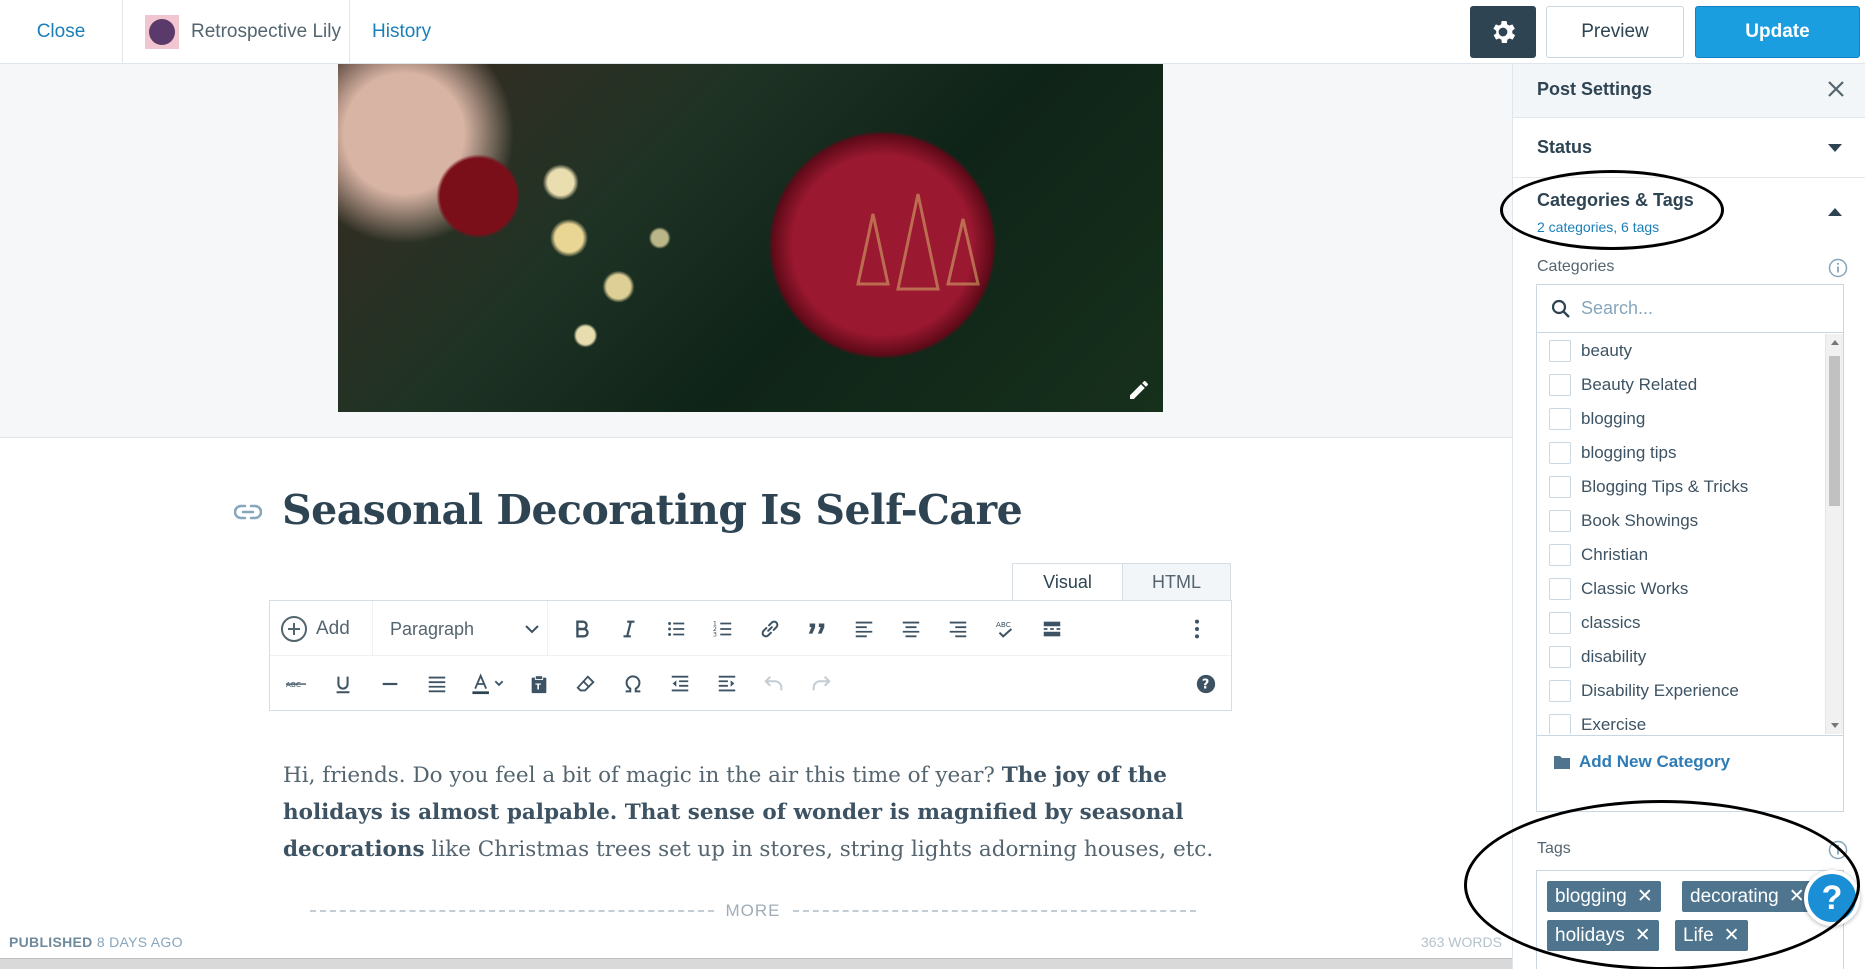  What do you see at coordinates (1005, 629) in the screenshot?
I see `spellcheck-button: ABC` at bounding box center [1005, 629].